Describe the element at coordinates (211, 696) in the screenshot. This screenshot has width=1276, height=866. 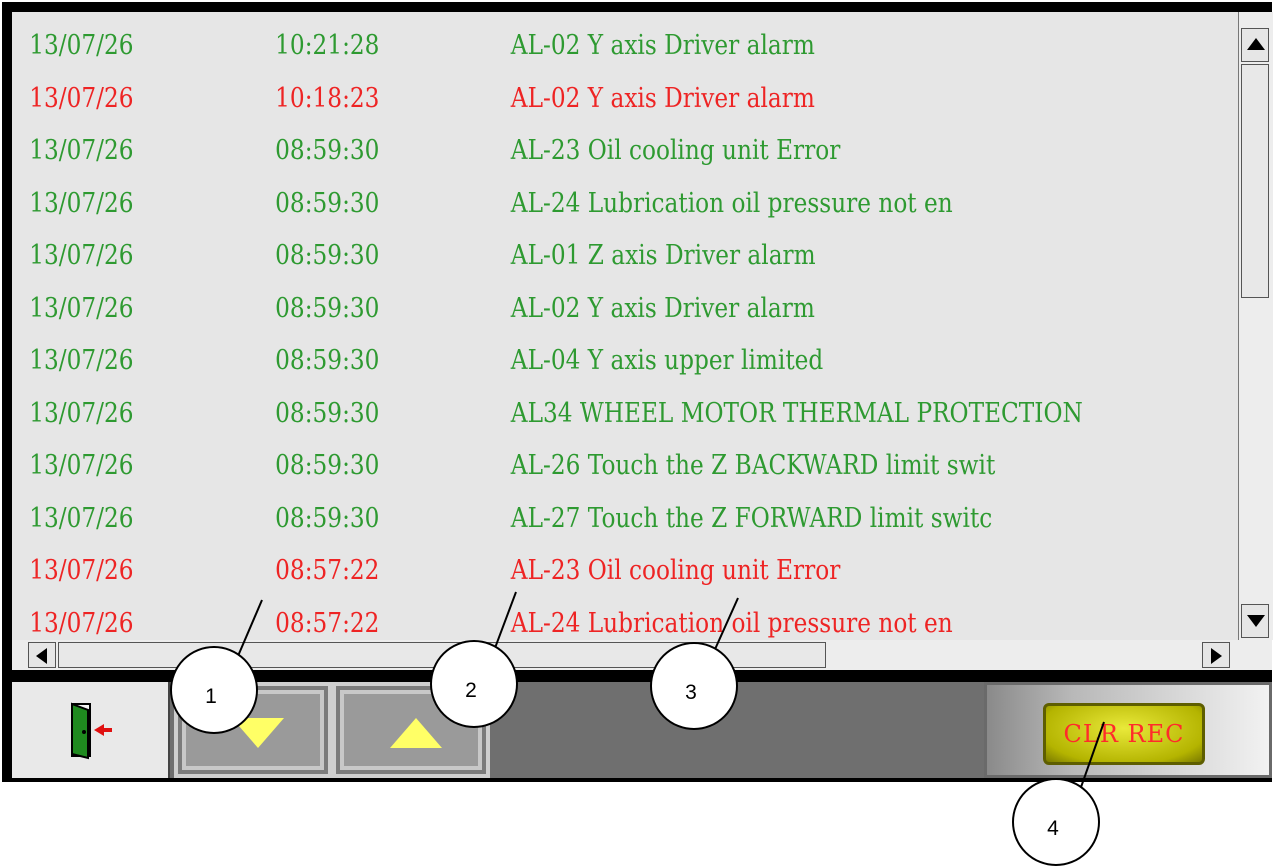
I see `callout-1-label: 1` at that location.